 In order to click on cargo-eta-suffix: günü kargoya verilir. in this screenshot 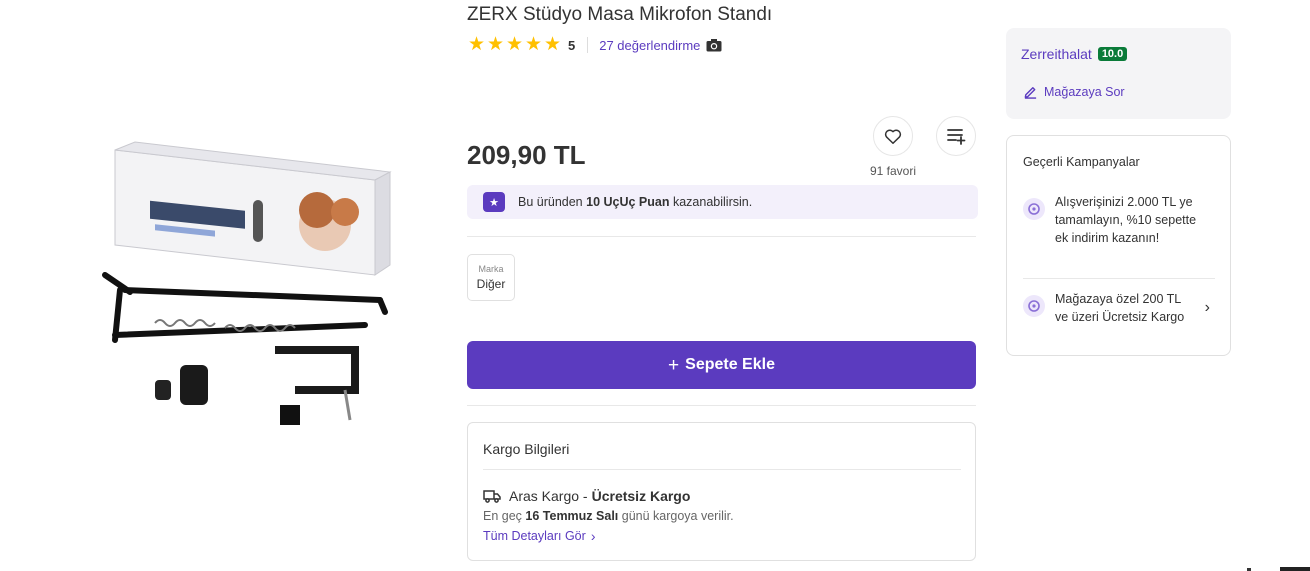, I will do `click(677, 516)`.